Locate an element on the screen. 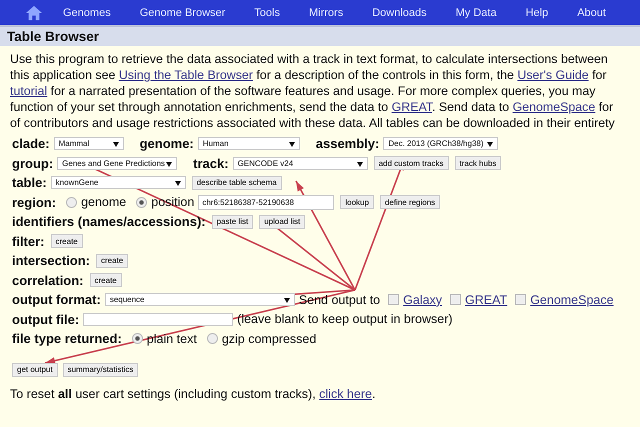 This screenshot has width=640, height=427. field-label: table: is located at coordinates (29, 182).